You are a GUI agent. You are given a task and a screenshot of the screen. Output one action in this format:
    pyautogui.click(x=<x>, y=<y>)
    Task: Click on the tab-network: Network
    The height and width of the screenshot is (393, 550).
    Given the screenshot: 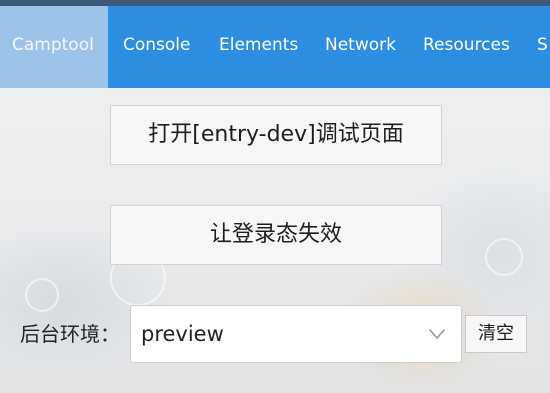 What is the action you would take?
    pyautogui.click(x=360, y=47)
    